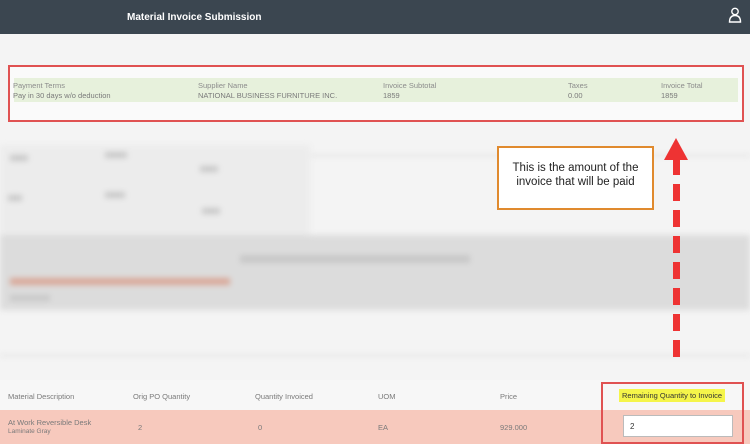 The height and width of the screenshot is (444, 750). What do you see at coordinates (682, 91) in the screenshot?
I see `invoice-total-field: Invoice Total 1859` at bounding box center [682, 91].